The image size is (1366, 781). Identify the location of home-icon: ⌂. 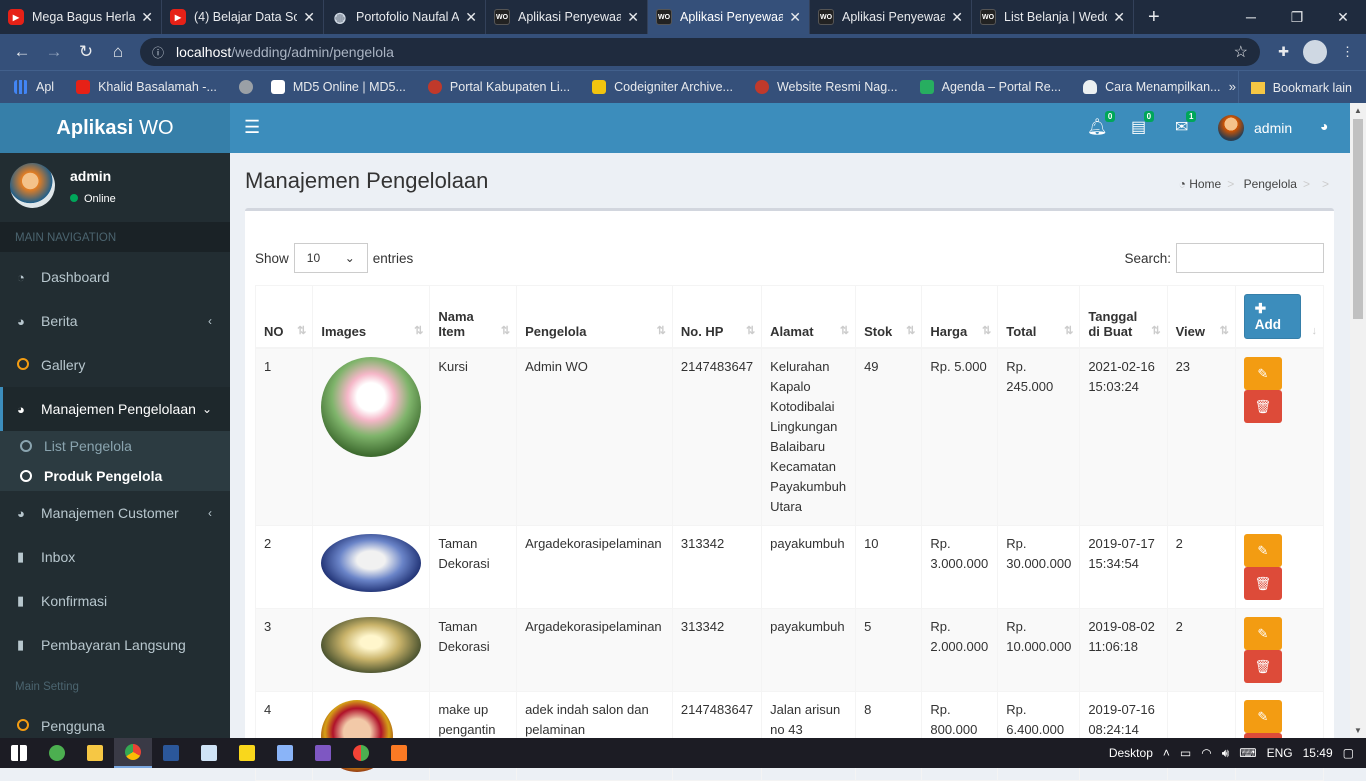
(118, 52).